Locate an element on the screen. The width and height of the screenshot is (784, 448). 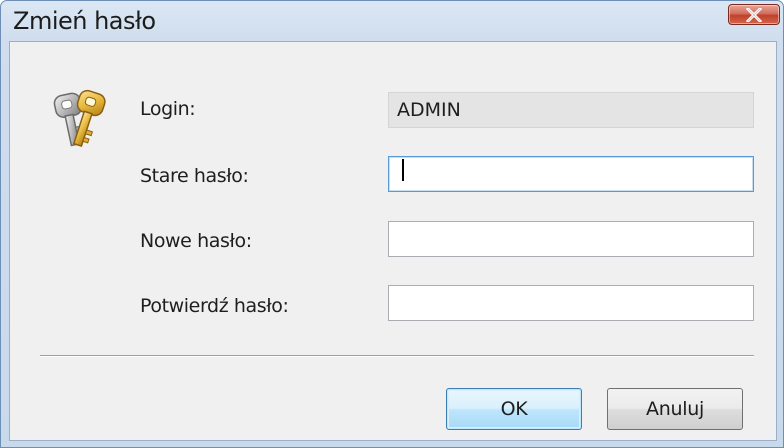
separator is located at coordinates (397, 356).